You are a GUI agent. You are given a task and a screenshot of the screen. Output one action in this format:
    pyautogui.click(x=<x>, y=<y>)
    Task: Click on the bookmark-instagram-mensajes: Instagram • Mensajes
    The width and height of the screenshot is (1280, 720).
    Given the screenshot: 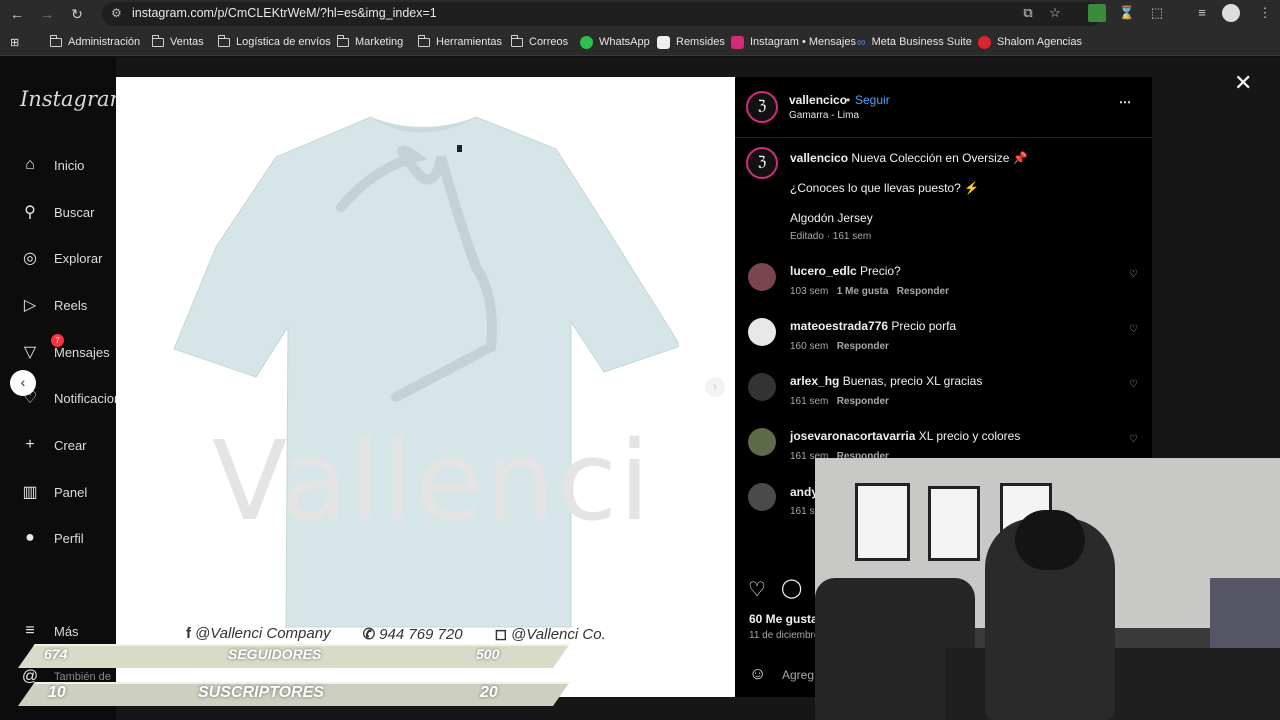 What is the action you would take?
    pyautogui.click(x=793, y=42)
    